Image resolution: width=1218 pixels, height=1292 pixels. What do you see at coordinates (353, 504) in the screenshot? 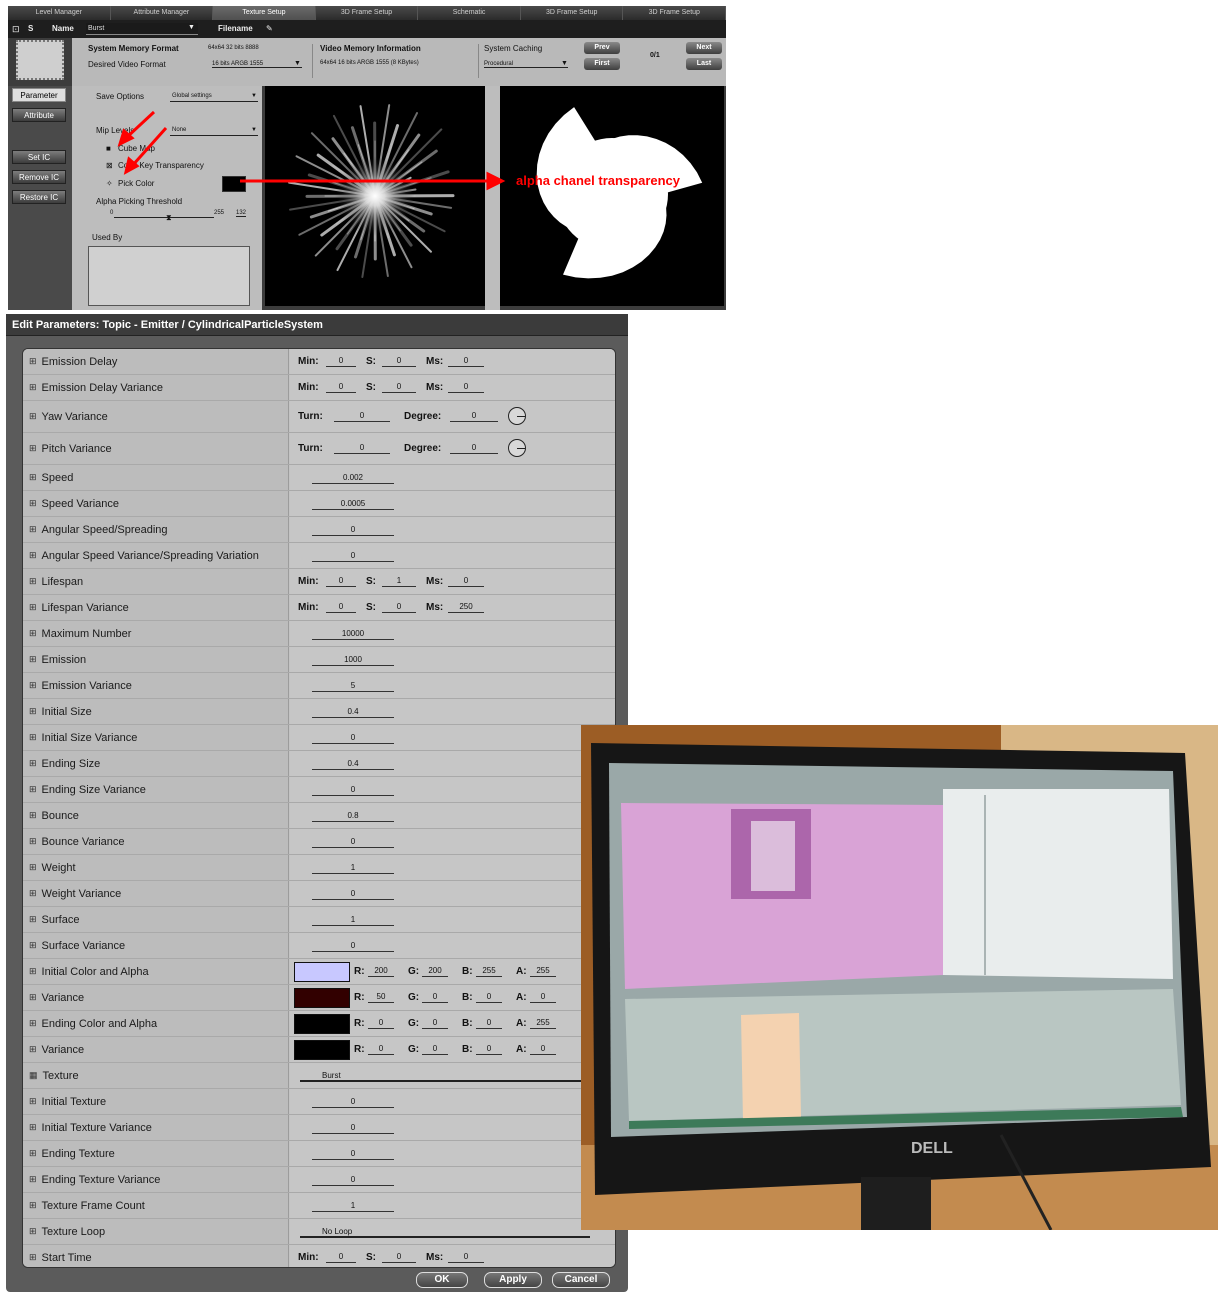
I see `value-field: 0.0005` at bounding box center [353, 504].